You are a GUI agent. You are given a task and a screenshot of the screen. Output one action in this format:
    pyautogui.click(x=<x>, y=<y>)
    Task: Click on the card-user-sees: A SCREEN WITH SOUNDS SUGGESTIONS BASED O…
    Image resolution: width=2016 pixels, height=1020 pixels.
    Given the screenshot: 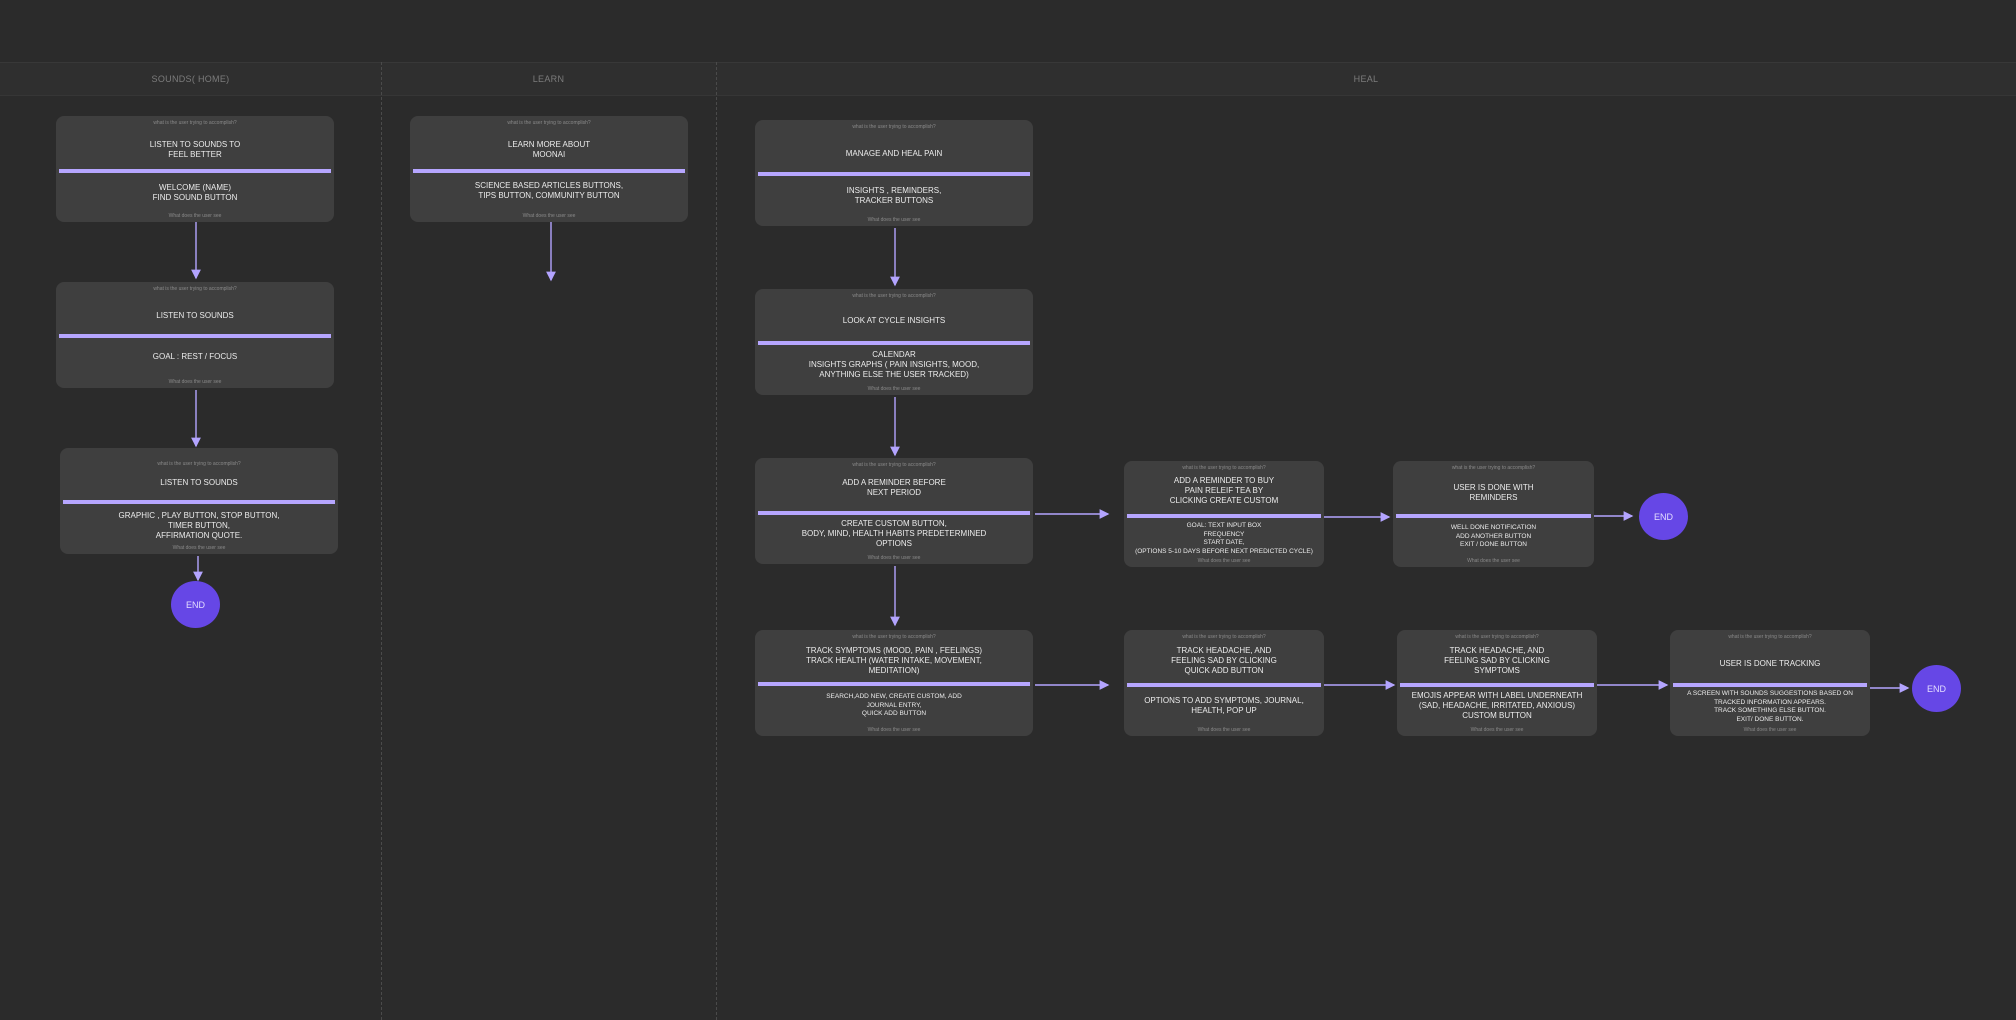 What is the action you would take?
    pyautogui.click(x=1770, y=706)
    